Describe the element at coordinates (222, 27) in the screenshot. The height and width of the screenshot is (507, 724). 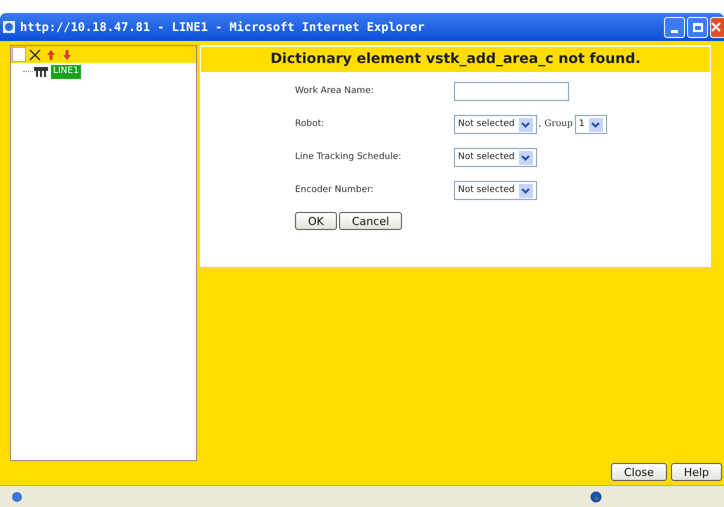
I see `window-title: http://10.18.47.81 - LINE1 - Microsoft Internet Explorer` at that location.